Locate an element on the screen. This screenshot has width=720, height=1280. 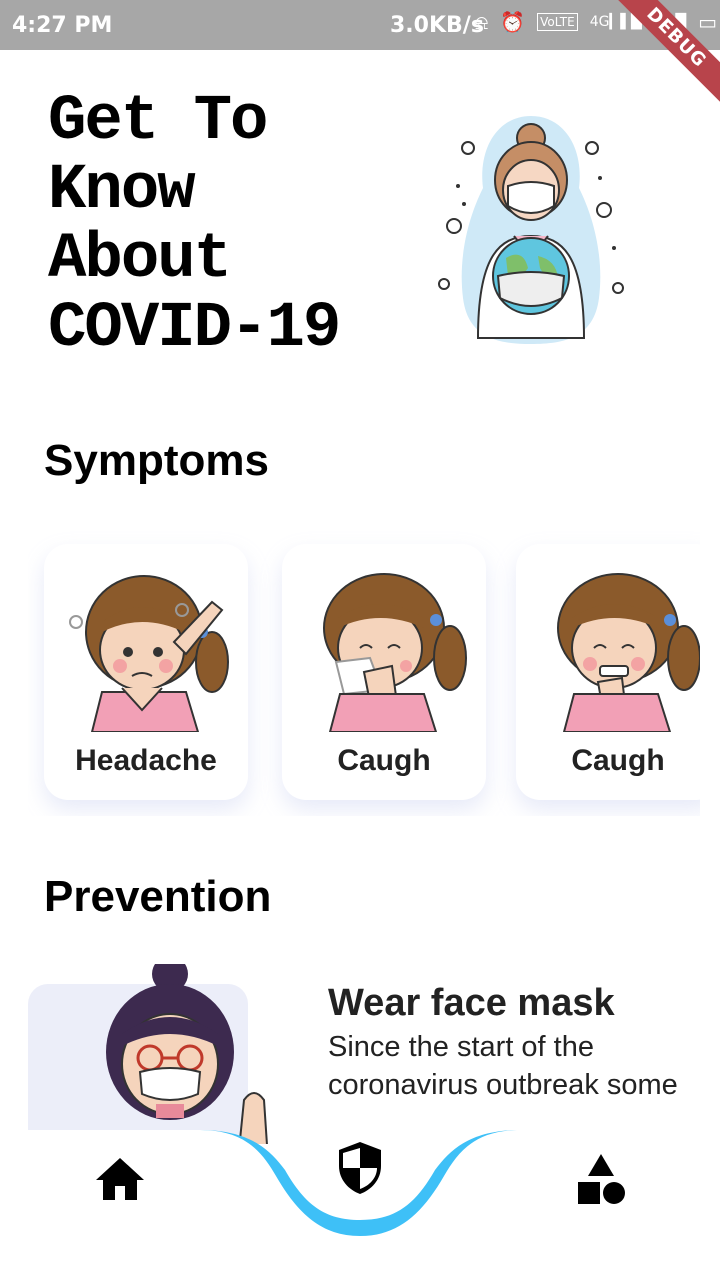
girl-headache-illustration is located at coordinates (149, 653).